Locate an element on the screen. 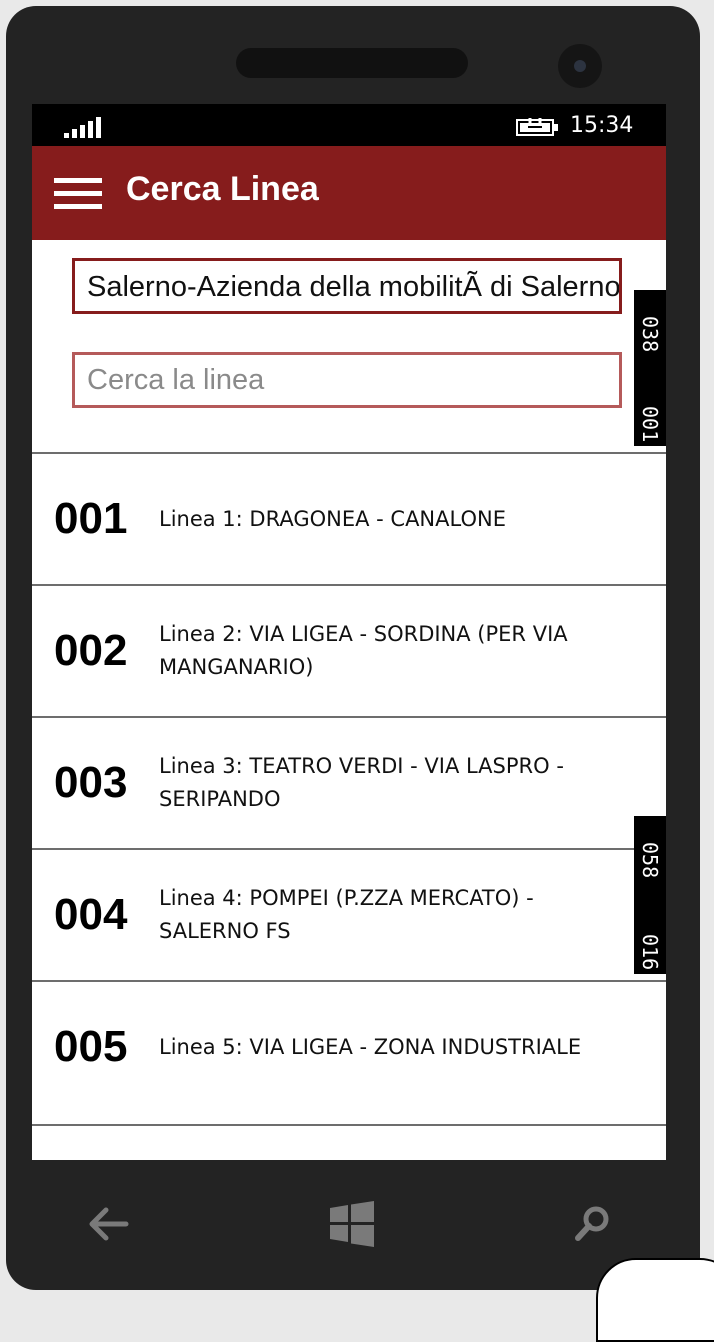  earpiece-speaker is located at coordinates (352, 63).